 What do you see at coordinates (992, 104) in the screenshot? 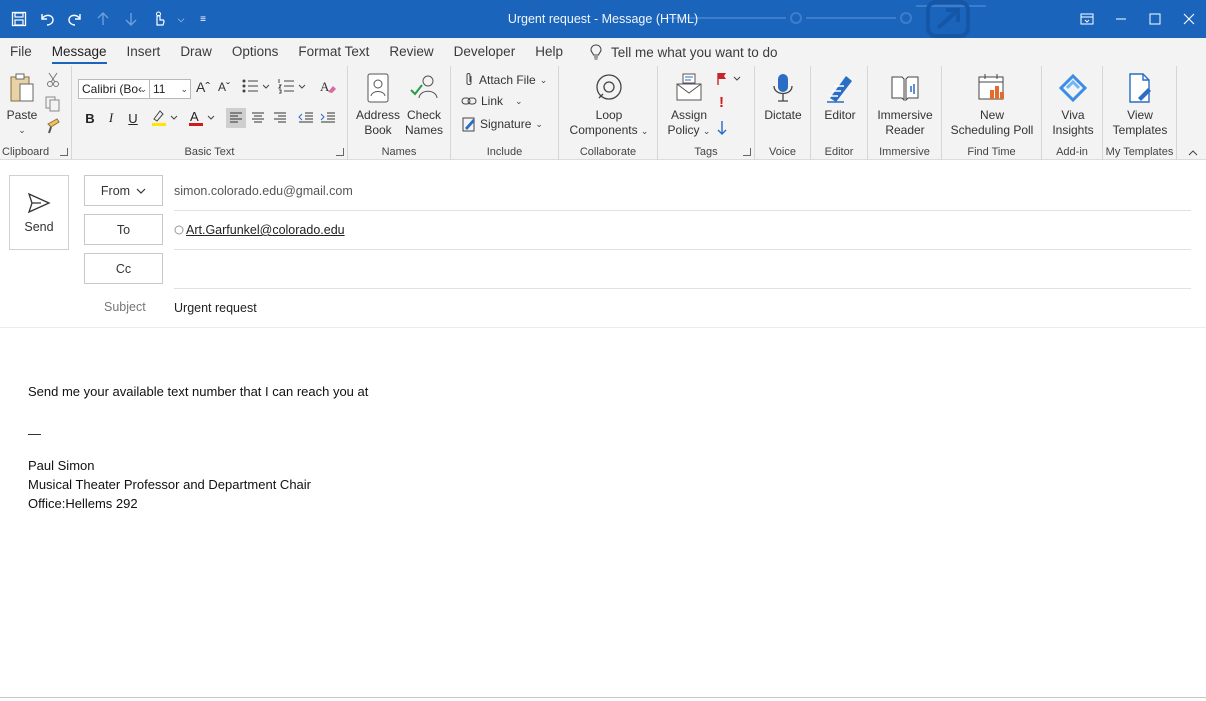
I see `new-scheduling-poll-button: New Scheduling Poll` at bounding box center [992, 104].